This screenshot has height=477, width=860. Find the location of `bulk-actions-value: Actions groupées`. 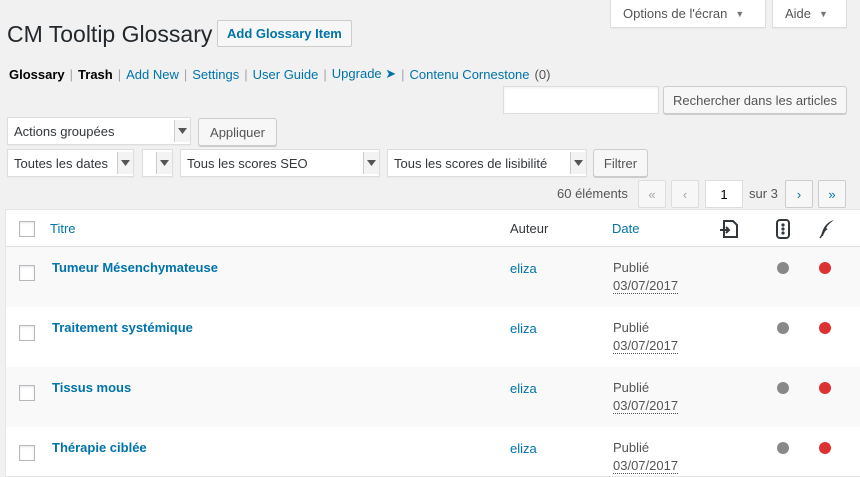

bulk-actions-value: Actions groupées is located at coordinates (64, 131).